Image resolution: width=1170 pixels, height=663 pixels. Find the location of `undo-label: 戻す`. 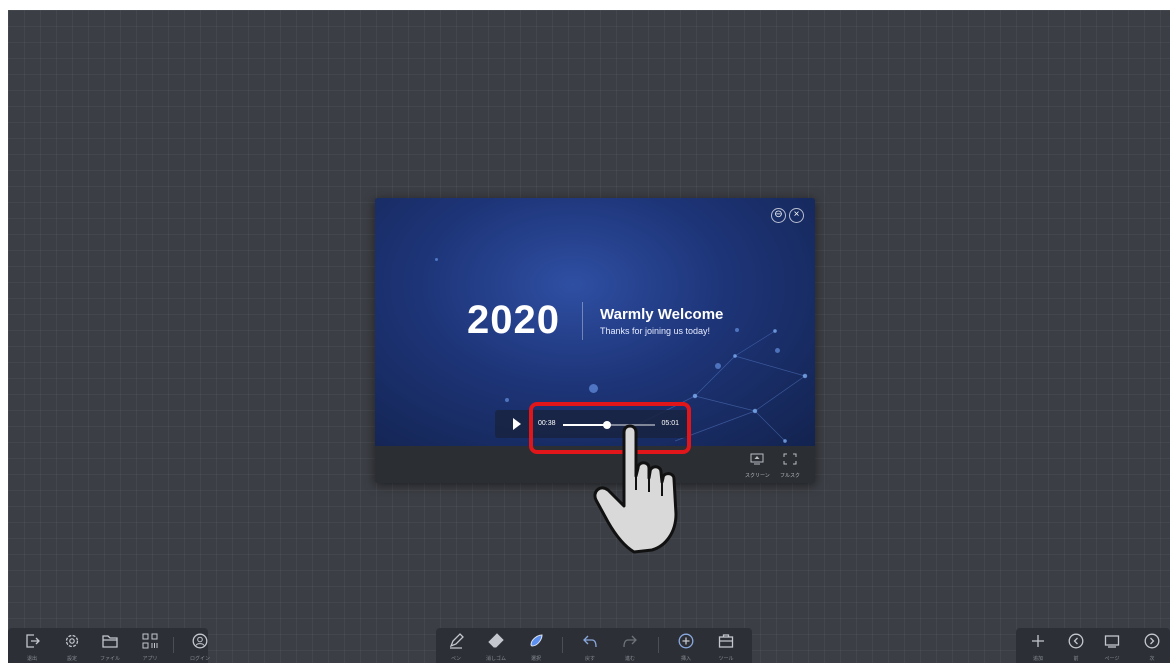

undo-label: 戻す is located at coordinates (589, 659).